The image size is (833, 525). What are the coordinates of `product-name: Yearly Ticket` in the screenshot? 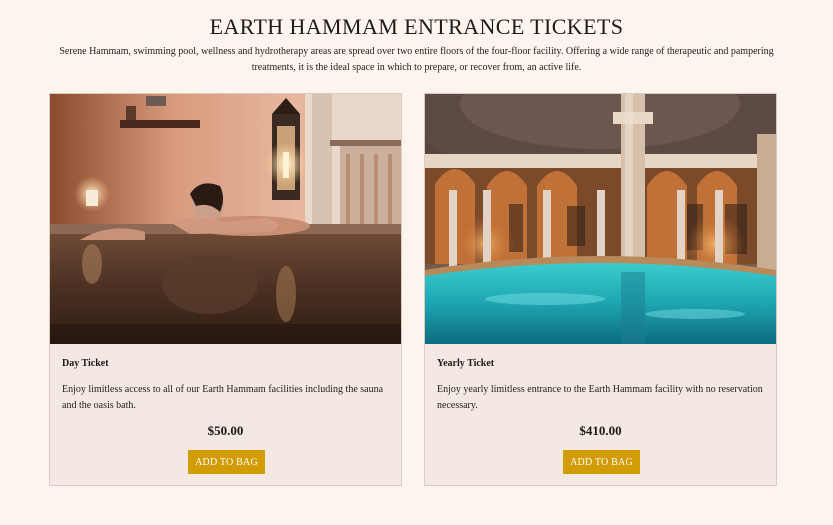 It's located at (466, 363).